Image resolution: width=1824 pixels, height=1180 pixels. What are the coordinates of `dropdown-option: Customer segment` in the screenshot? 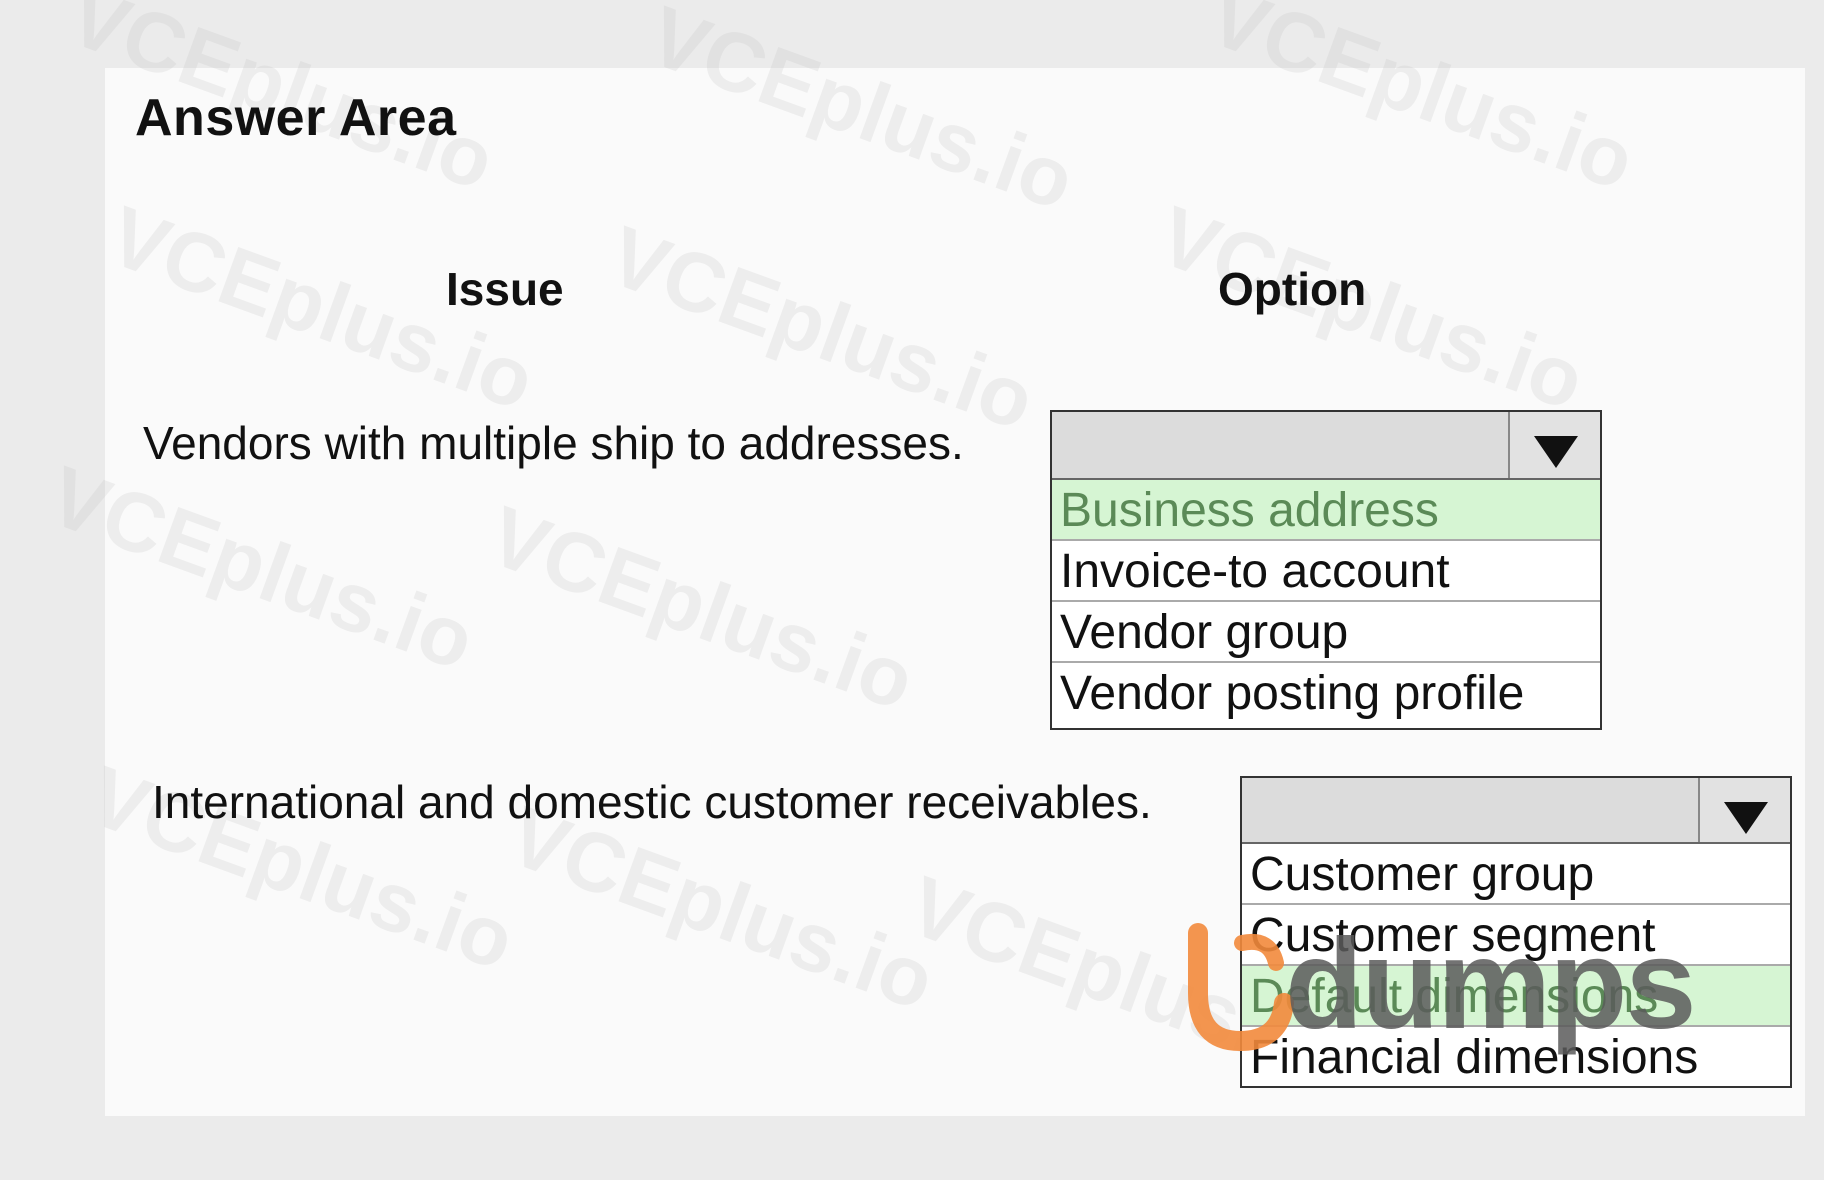 It's located at (1516, 935).